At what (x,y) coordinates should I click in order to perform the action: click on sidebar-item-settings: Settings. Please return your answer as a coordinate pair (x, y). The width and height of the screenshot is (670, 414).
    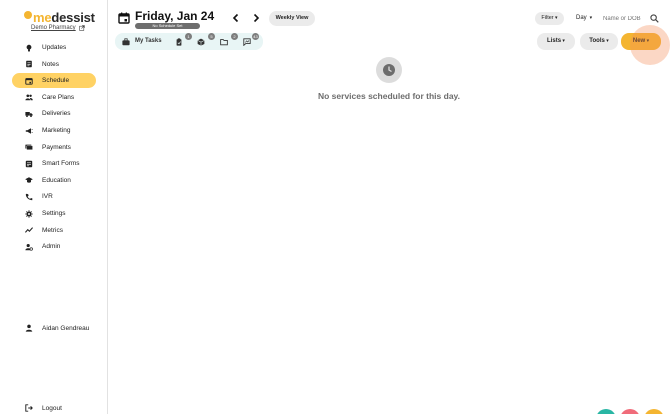
    Looking at the image, I should click on (54, 213).